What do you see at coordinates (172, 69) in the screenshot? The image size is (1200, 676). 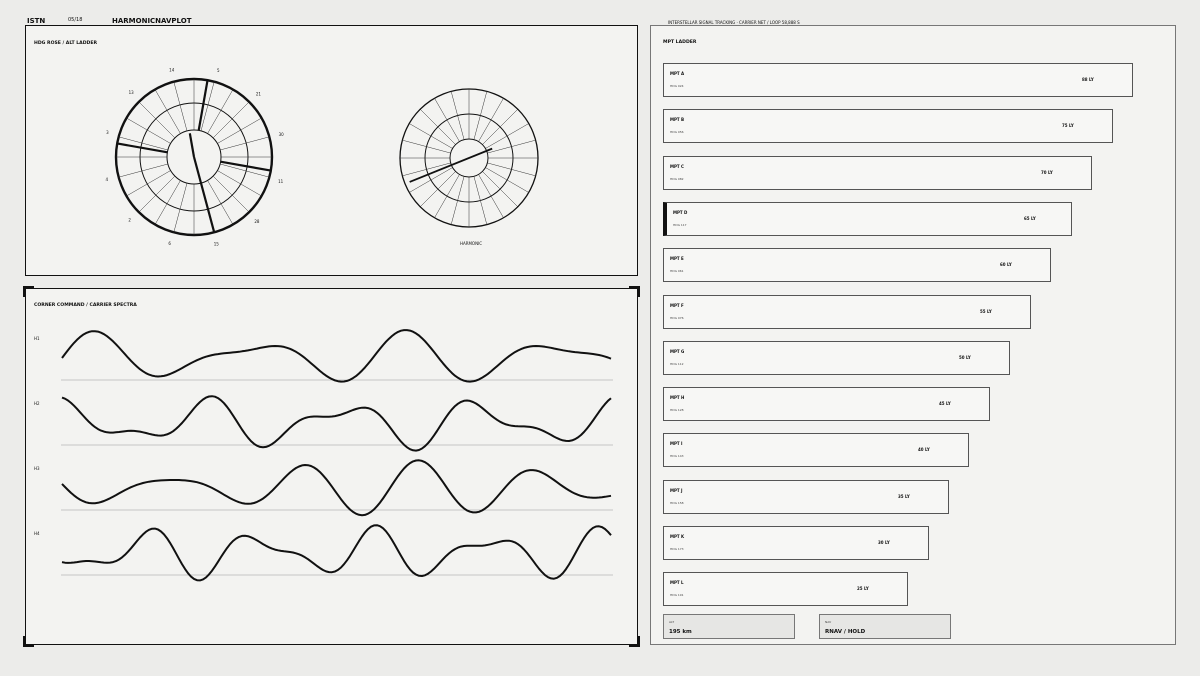 I see `rose-tick-label: 14` at bounding box center [172, 69].